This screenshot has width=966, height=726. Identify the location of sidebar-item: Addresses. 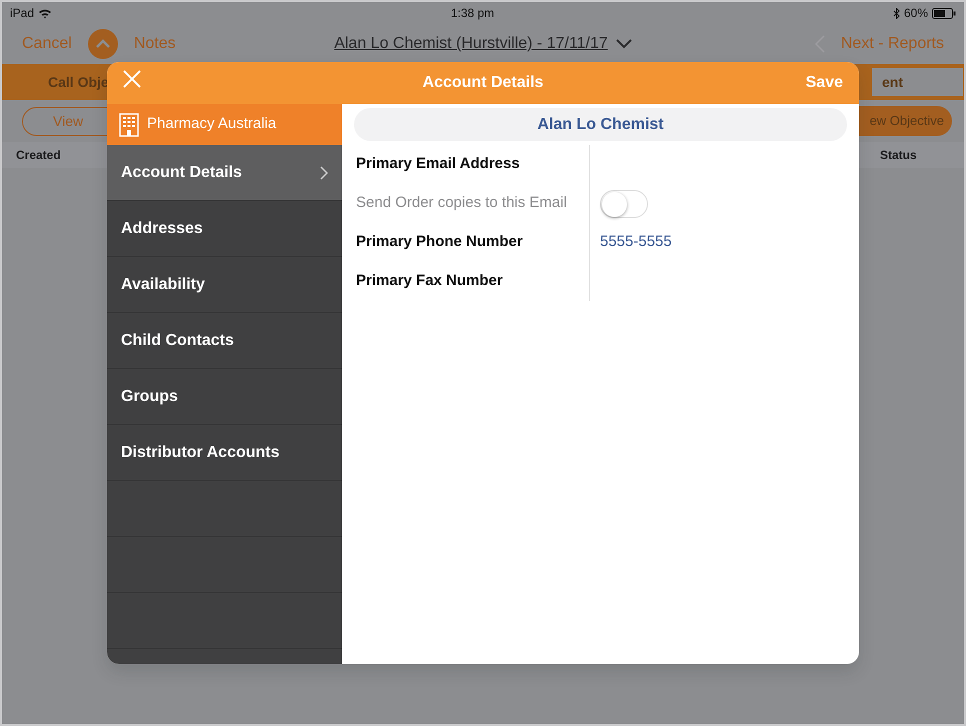
(224, 229).